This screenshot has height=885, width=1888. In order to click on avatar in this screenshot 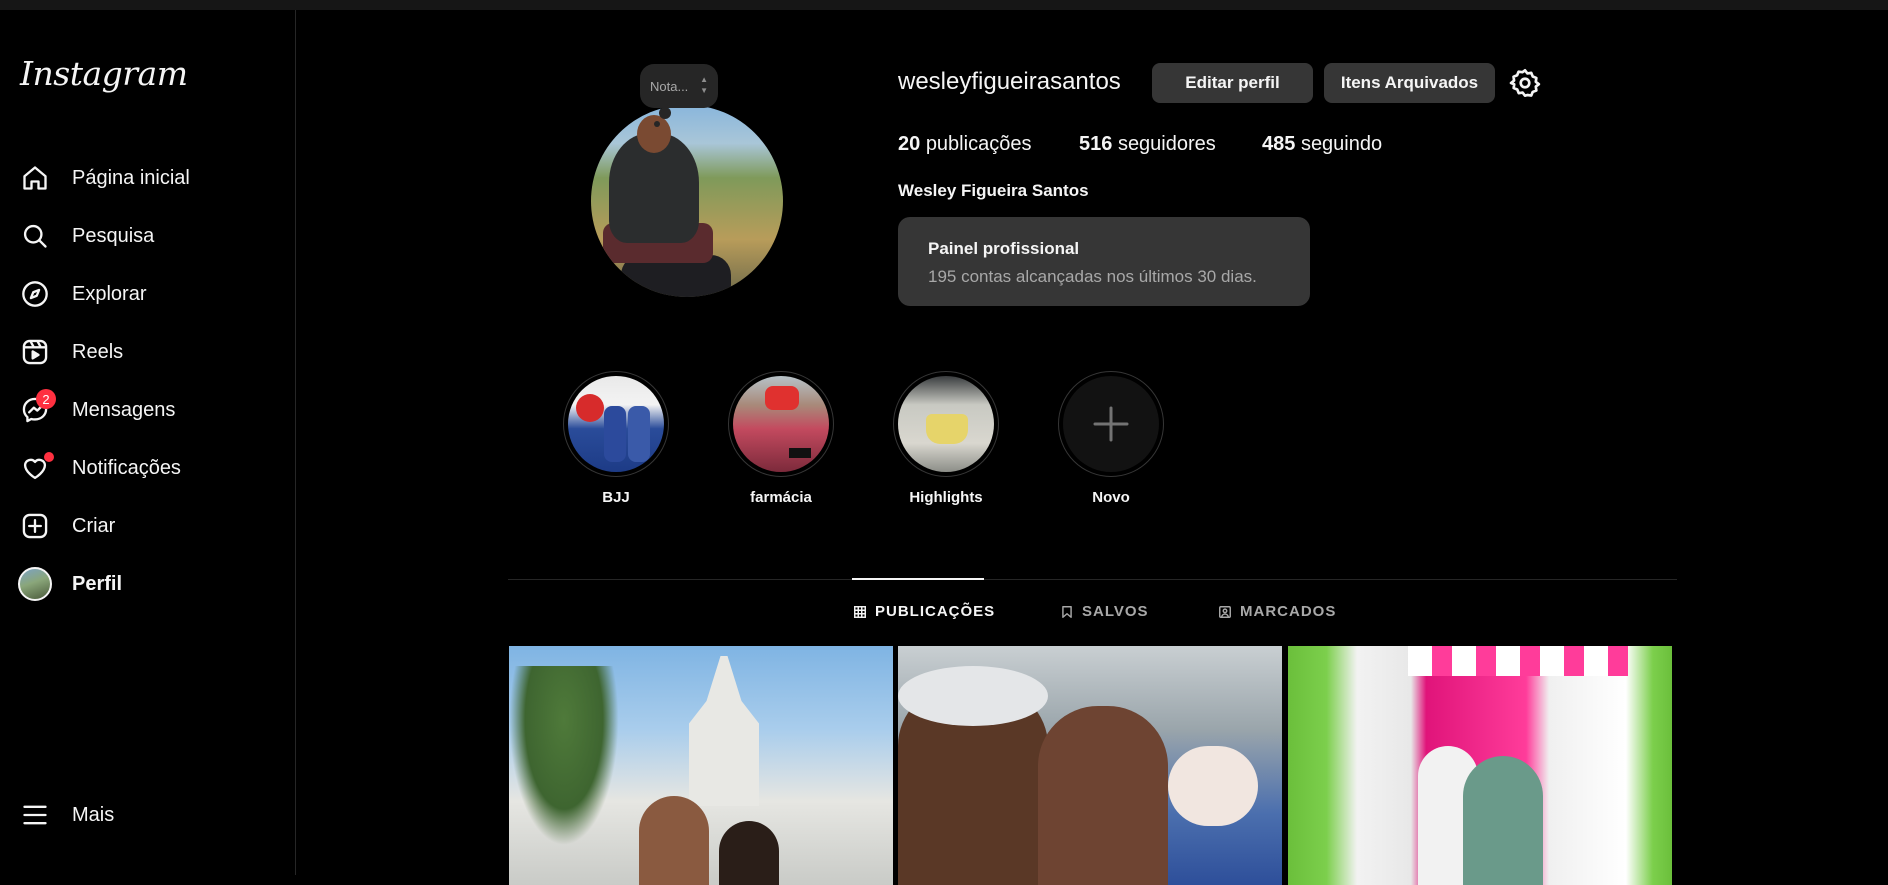, I will do `click(35, 584)`.